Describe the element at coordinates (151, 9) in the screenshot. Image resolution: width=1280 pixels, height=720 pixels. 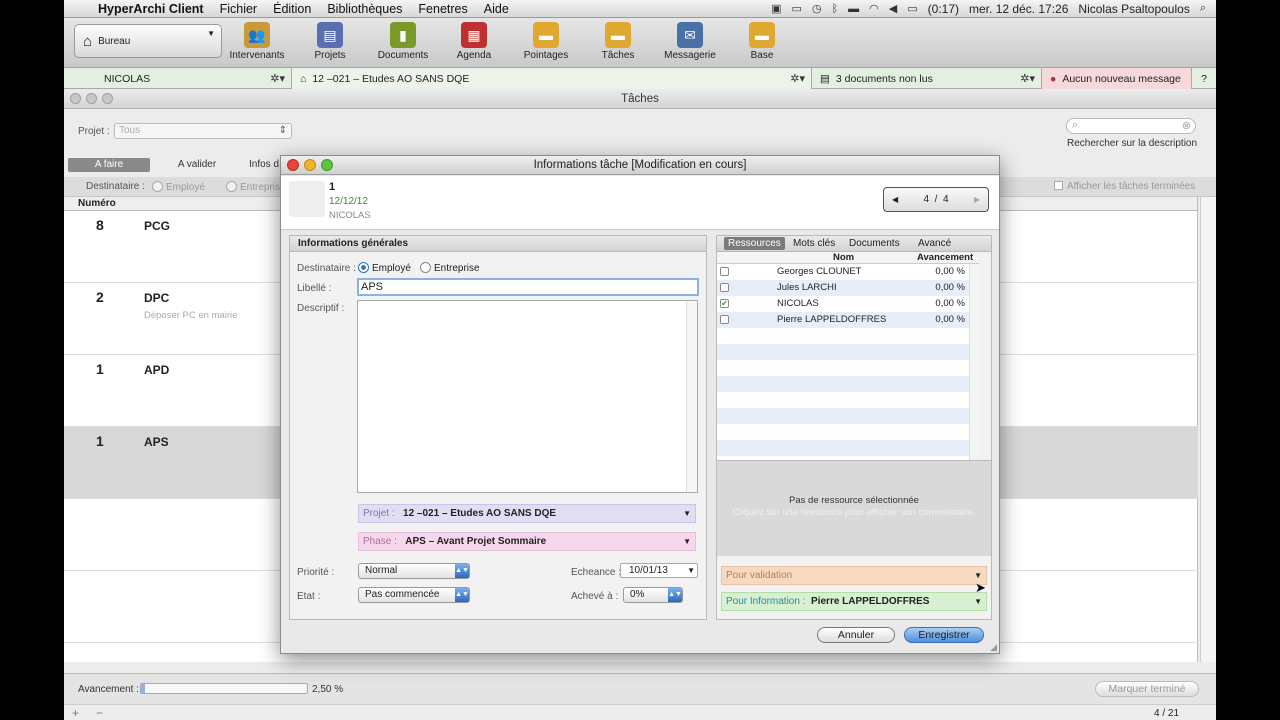
I see `app-menu: HyperArchi Client` at that location.